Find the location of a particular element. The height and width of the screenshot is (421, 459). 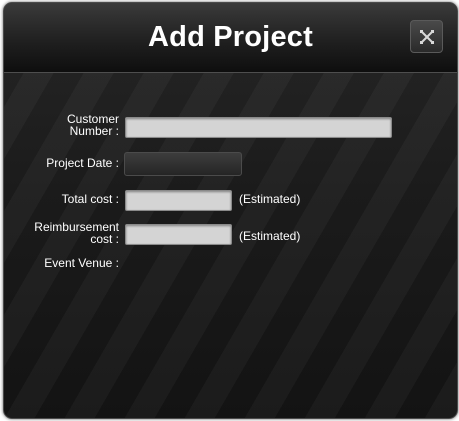

total-cost-label: Total cost : is located at coordinates (90, 199).